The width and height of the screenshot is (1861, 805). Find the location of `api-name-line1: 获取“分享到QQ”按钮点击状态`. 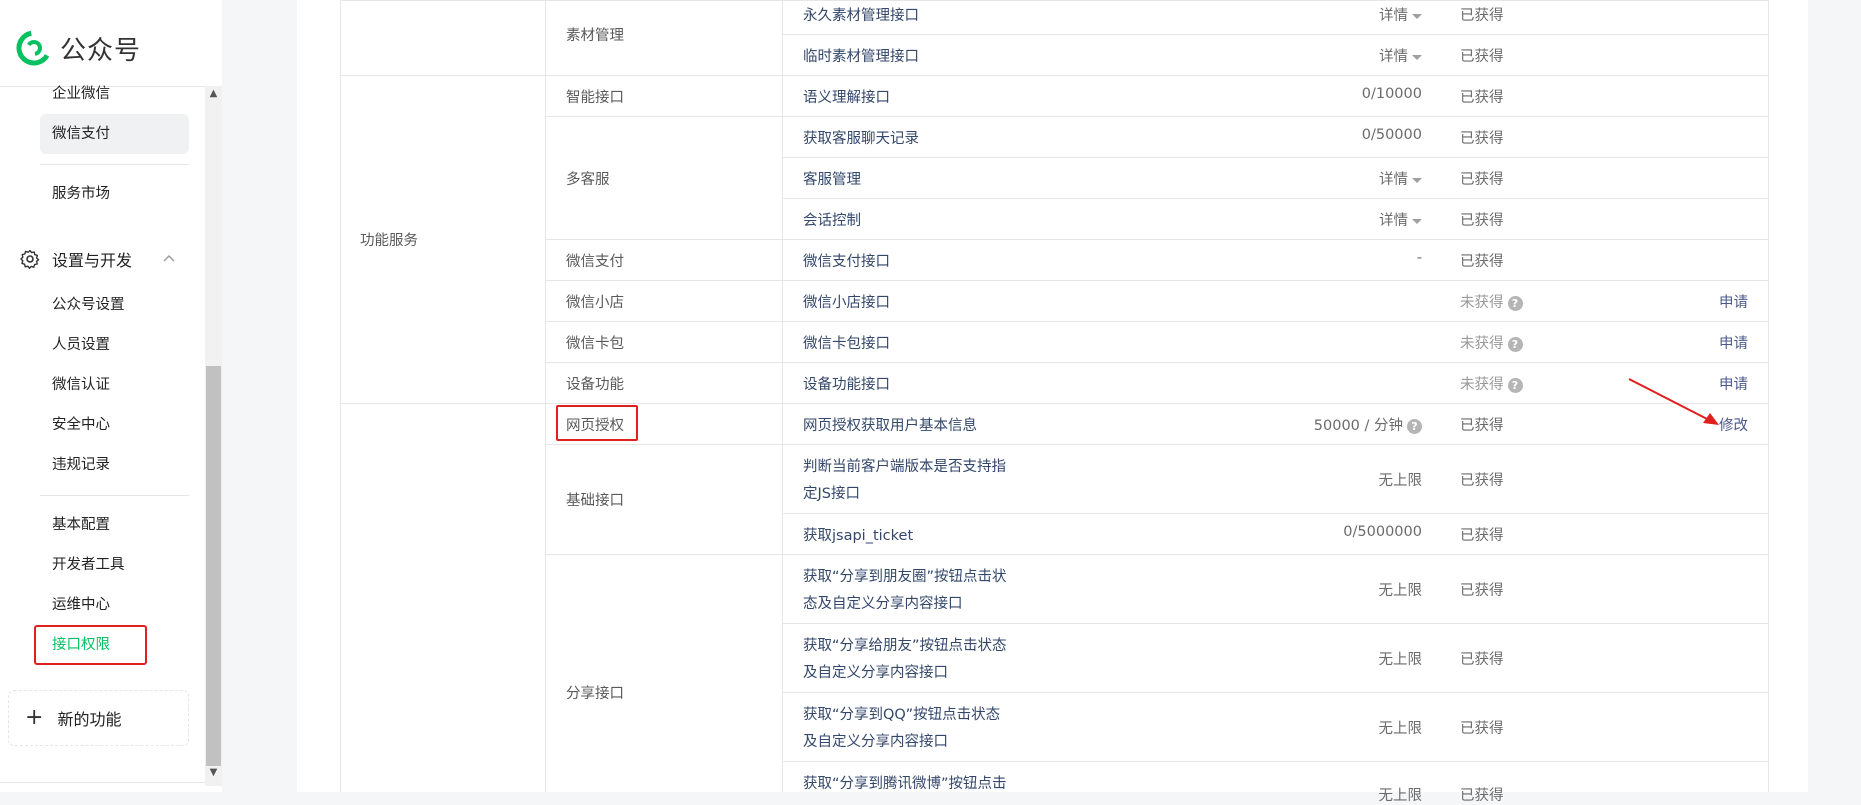

api-name-line1: 获取“分享到QQ”按钮点击状态 is located at coordinates (902, 715).